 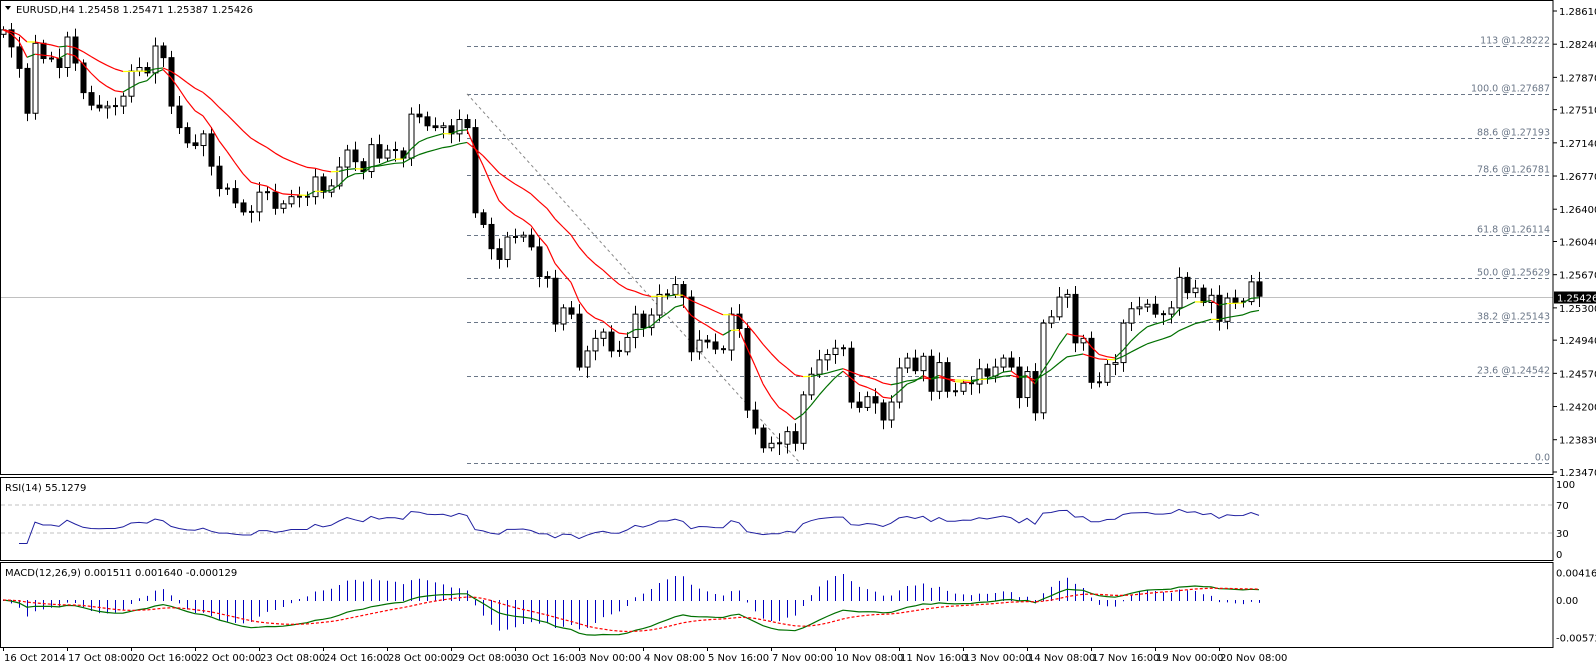 What do you see at coordinates (8, 8) in the screenshot?
I see `dropdown-triangle-icon` at bounding box center [8, 8].